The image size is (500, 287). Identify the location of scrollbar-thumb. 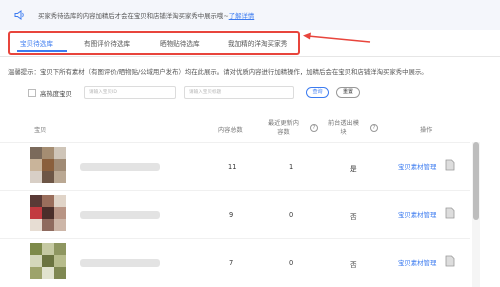
(476, 181).